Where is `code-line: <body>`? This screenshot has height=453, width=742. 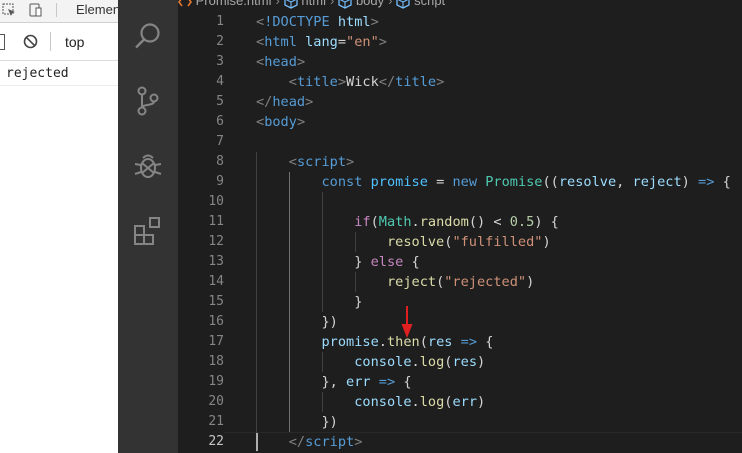
code-line: <body> is located at coordinates (281, 122).